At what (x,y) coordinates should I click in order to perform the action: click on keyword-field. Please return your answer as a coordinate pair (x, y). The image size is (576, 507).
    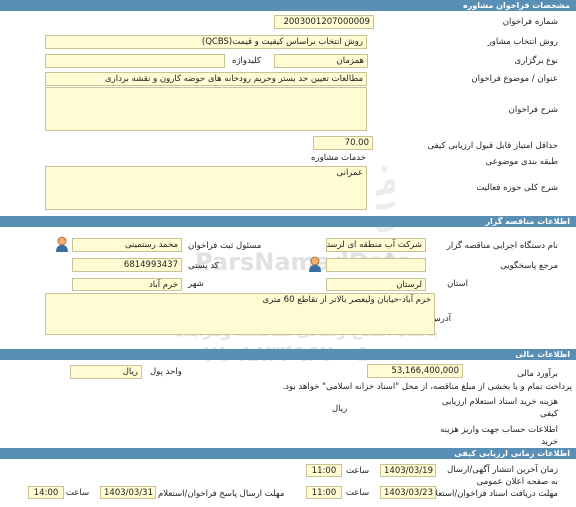
    Looking at the image, I should click on (135, 61).